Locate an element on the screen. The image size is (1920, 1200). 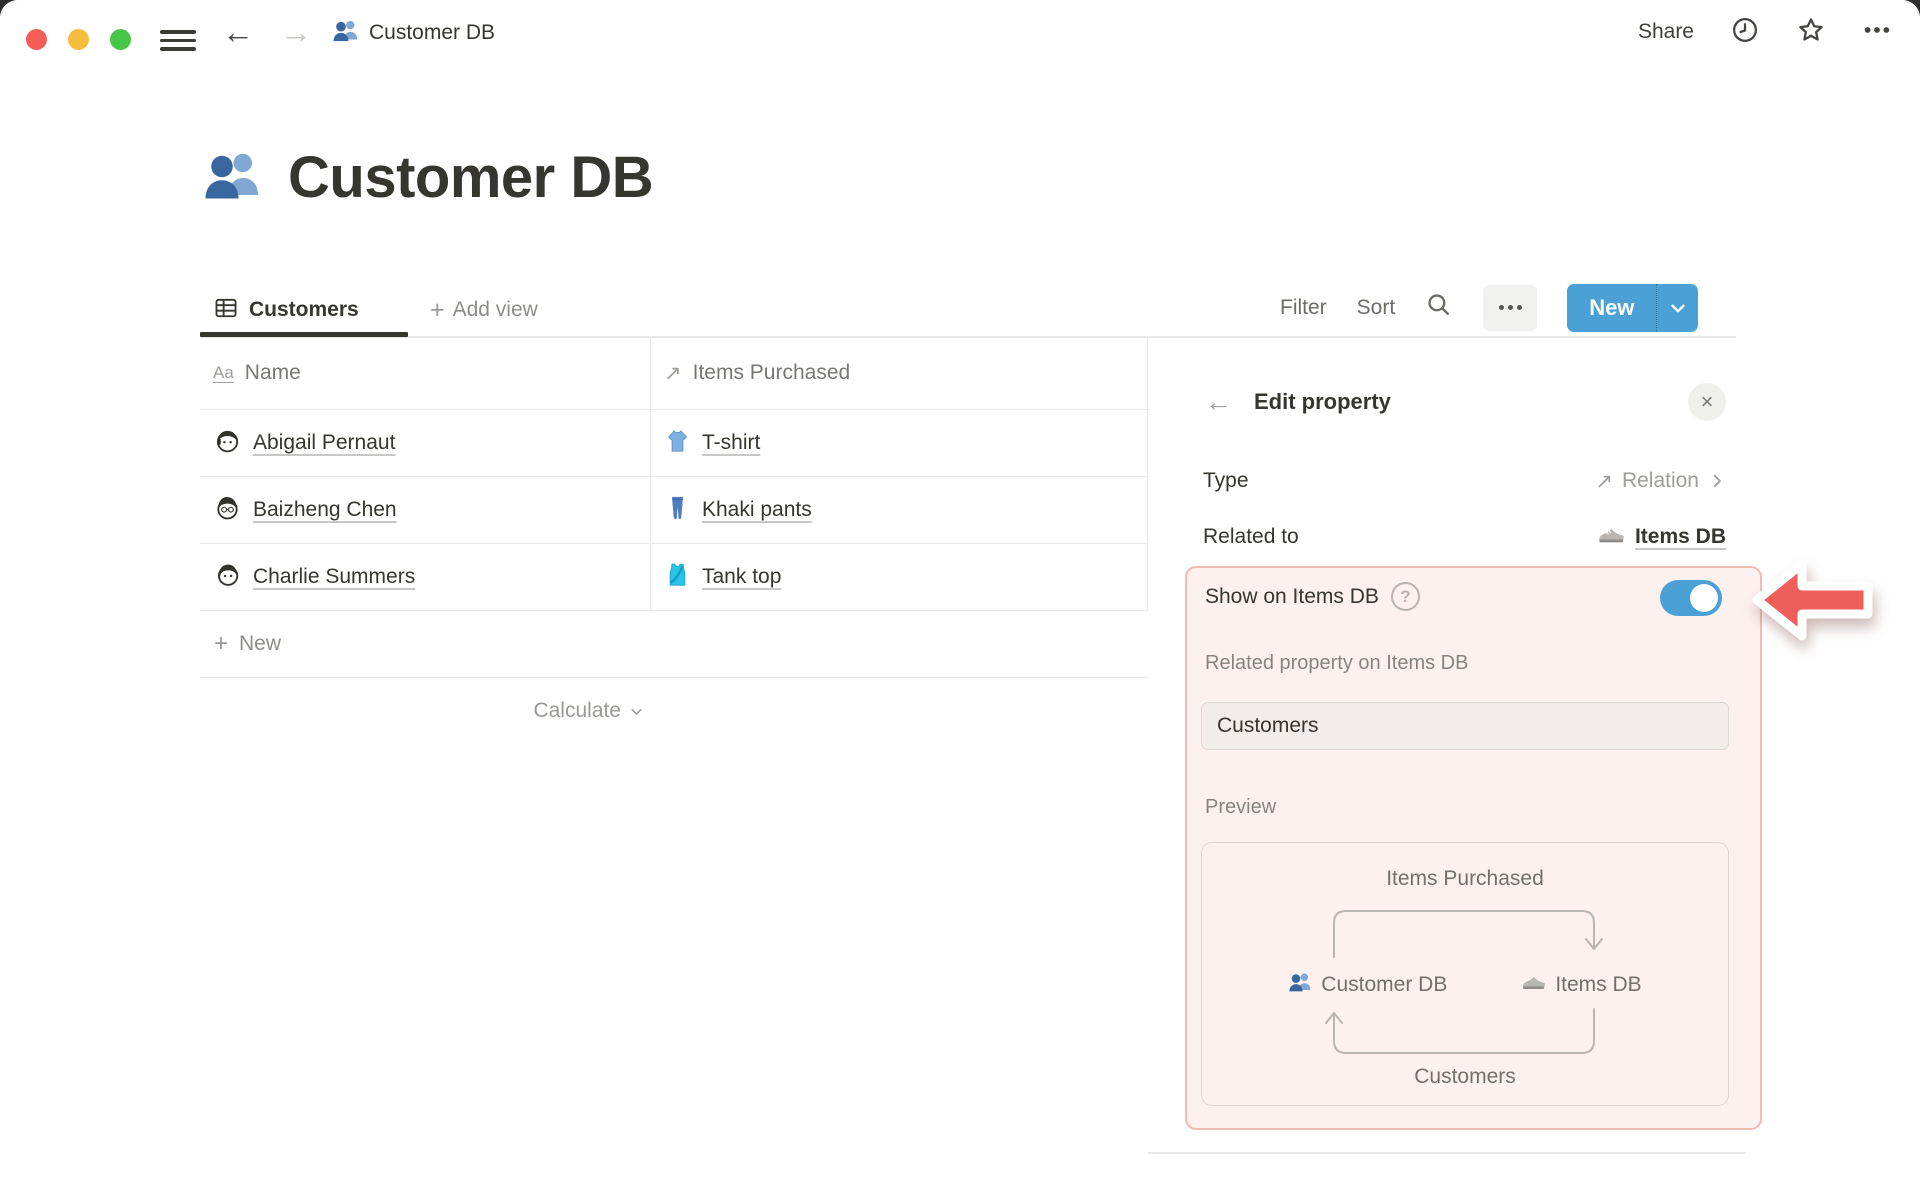
relation-link: Tank top is located at coordinates (741, 577).